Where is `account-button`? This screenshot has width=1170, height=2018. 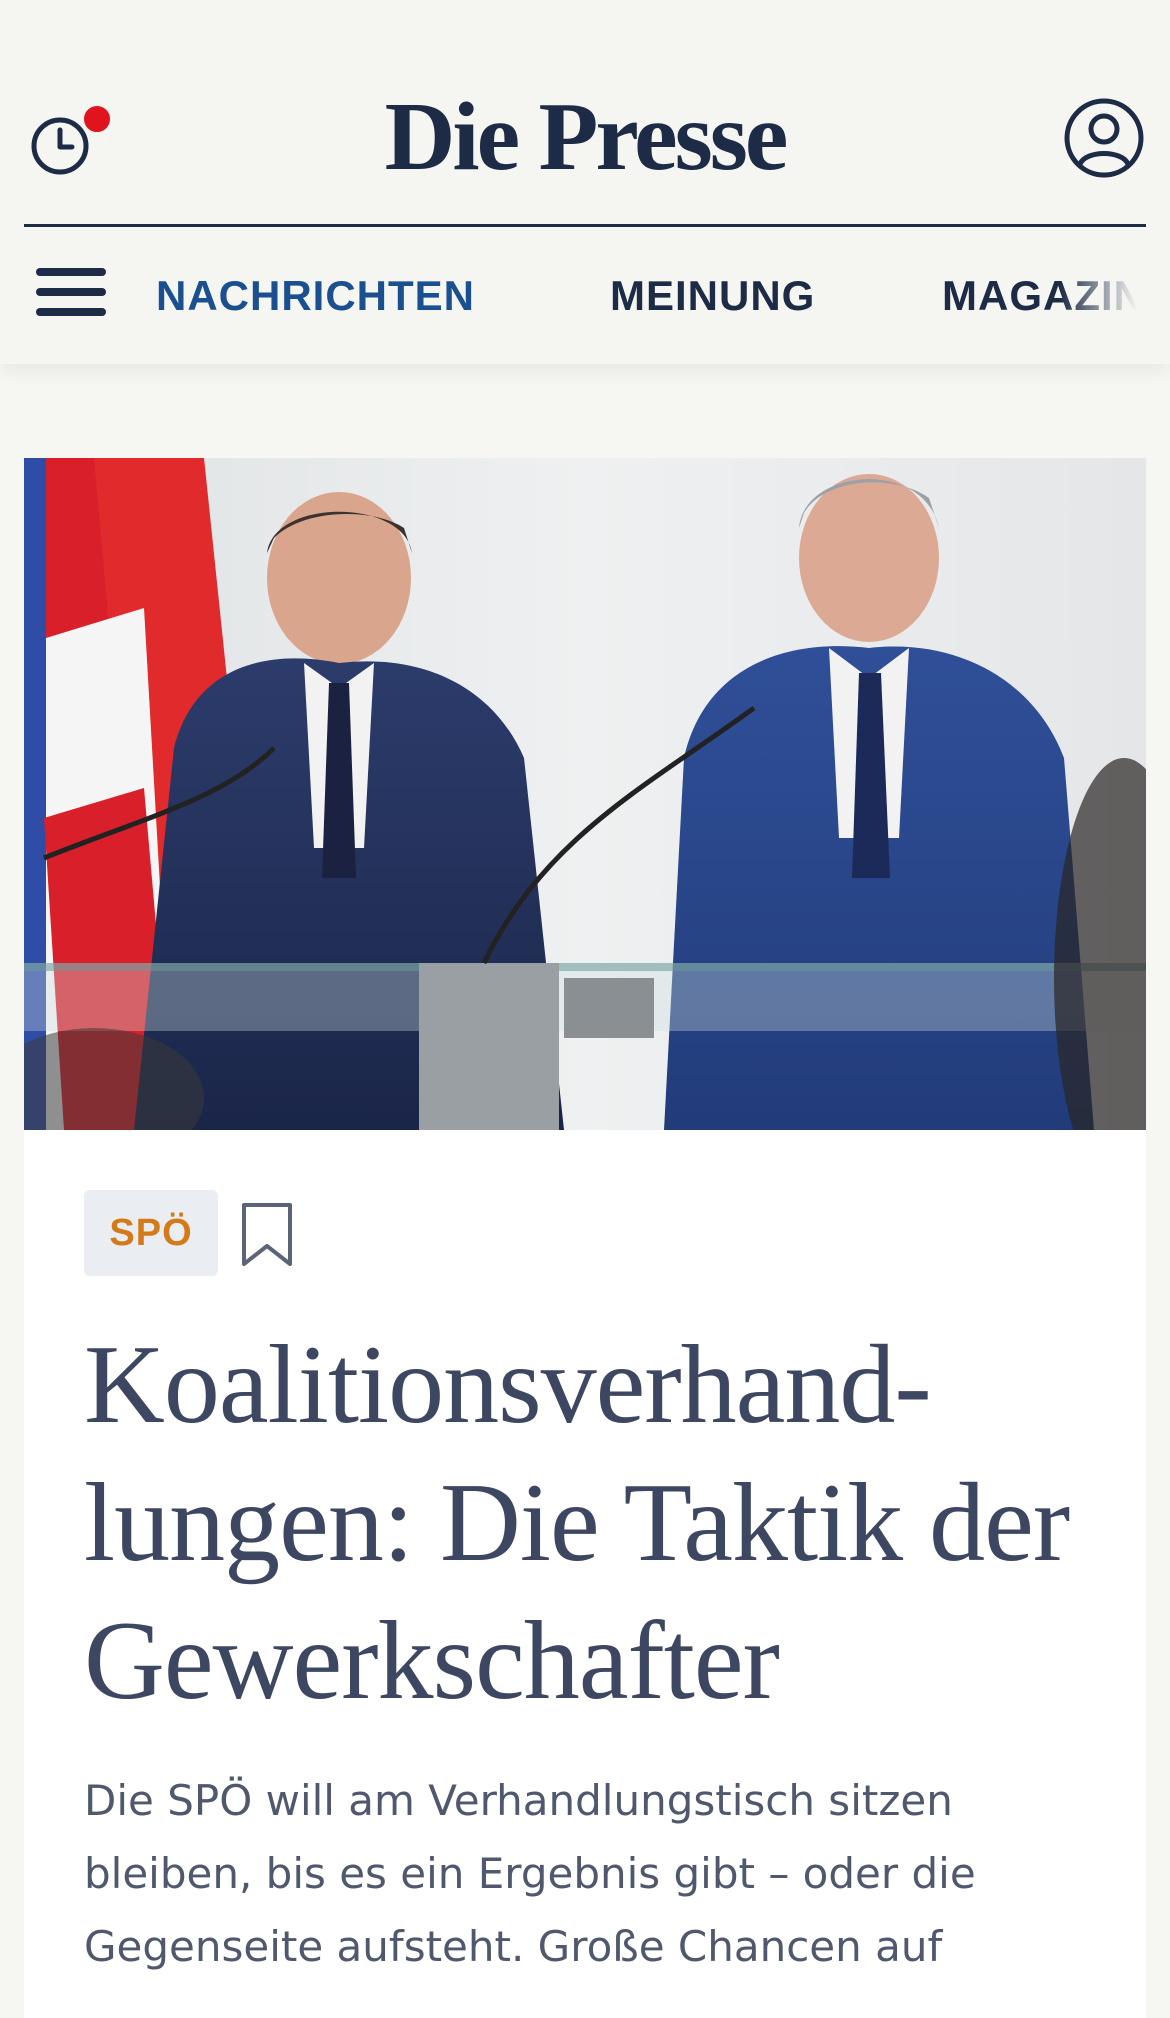 account-button is located at coordinates (1104, 138).